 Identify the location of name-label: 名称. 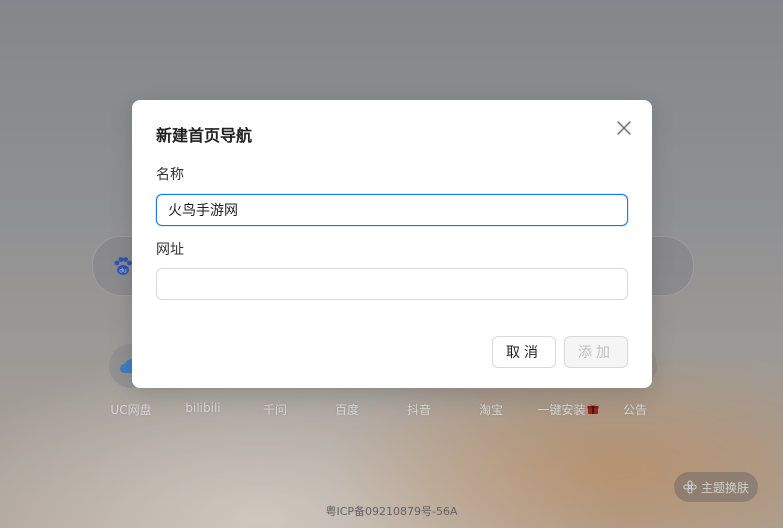
(170, 175).